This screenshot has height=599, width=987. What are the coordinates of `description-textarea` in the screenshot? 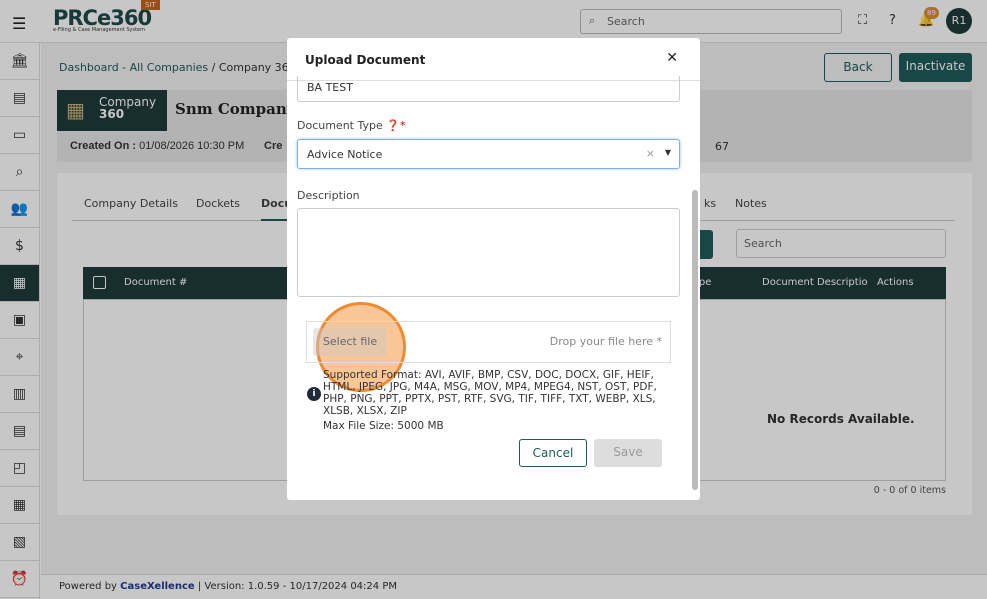 It's located at (488, 252).